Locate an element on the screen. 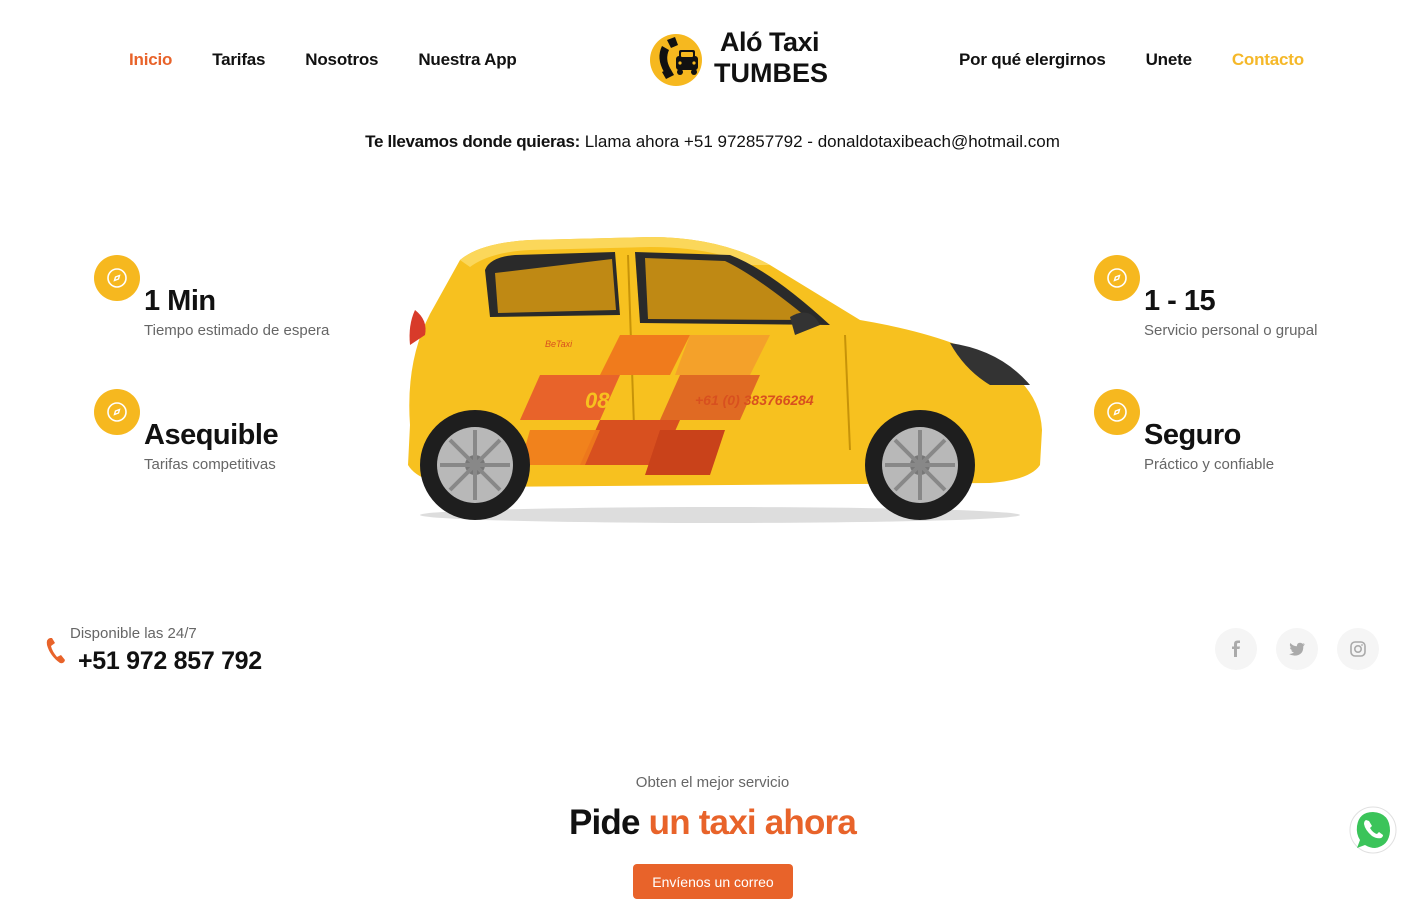 The image size is (1425, 900). cta-eyebrow: Obten el mejor servicio is located at coordinates (712, 782).